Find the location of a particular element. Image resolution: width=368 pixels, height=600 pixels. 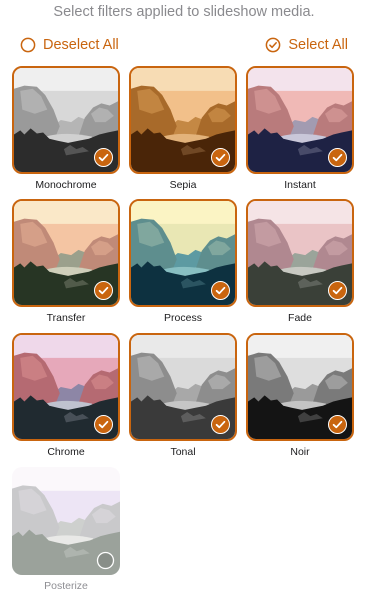

select-all-label: Select All is located at coordinates (318, 45).